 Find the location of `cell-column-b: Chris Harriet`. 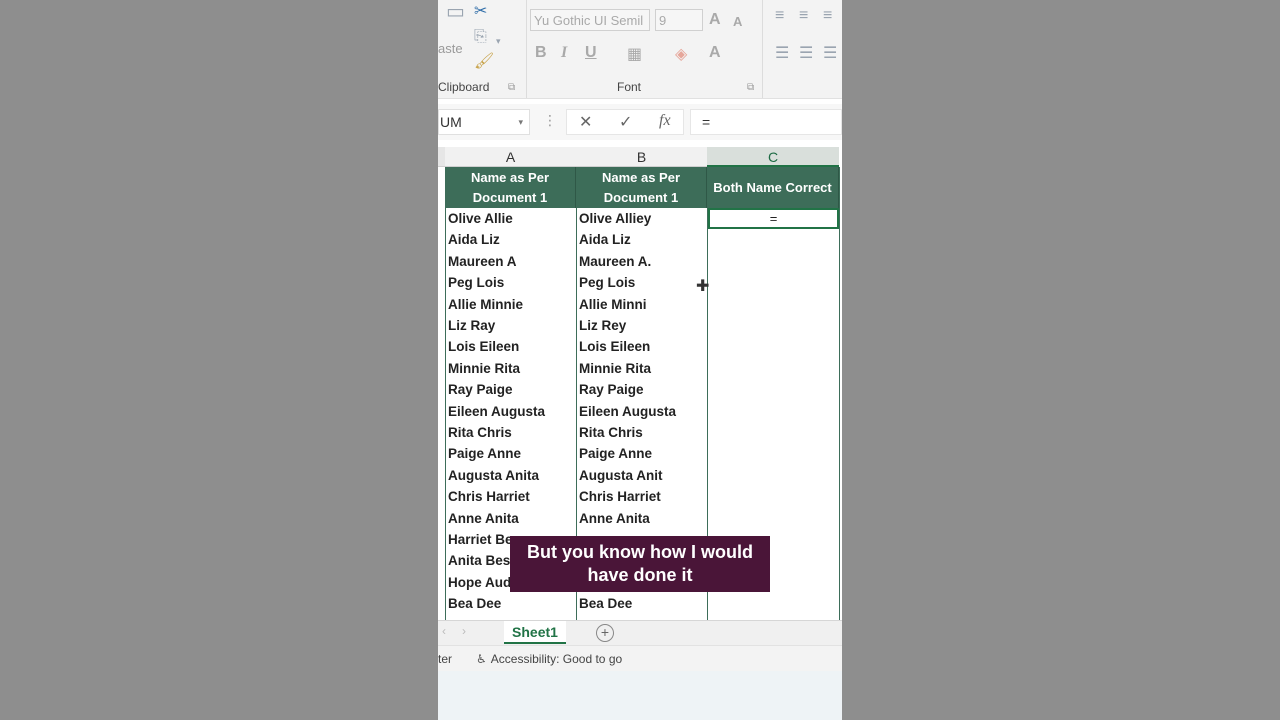

cell-column-b: Chris Harriet is located at coordinates (642, 496).